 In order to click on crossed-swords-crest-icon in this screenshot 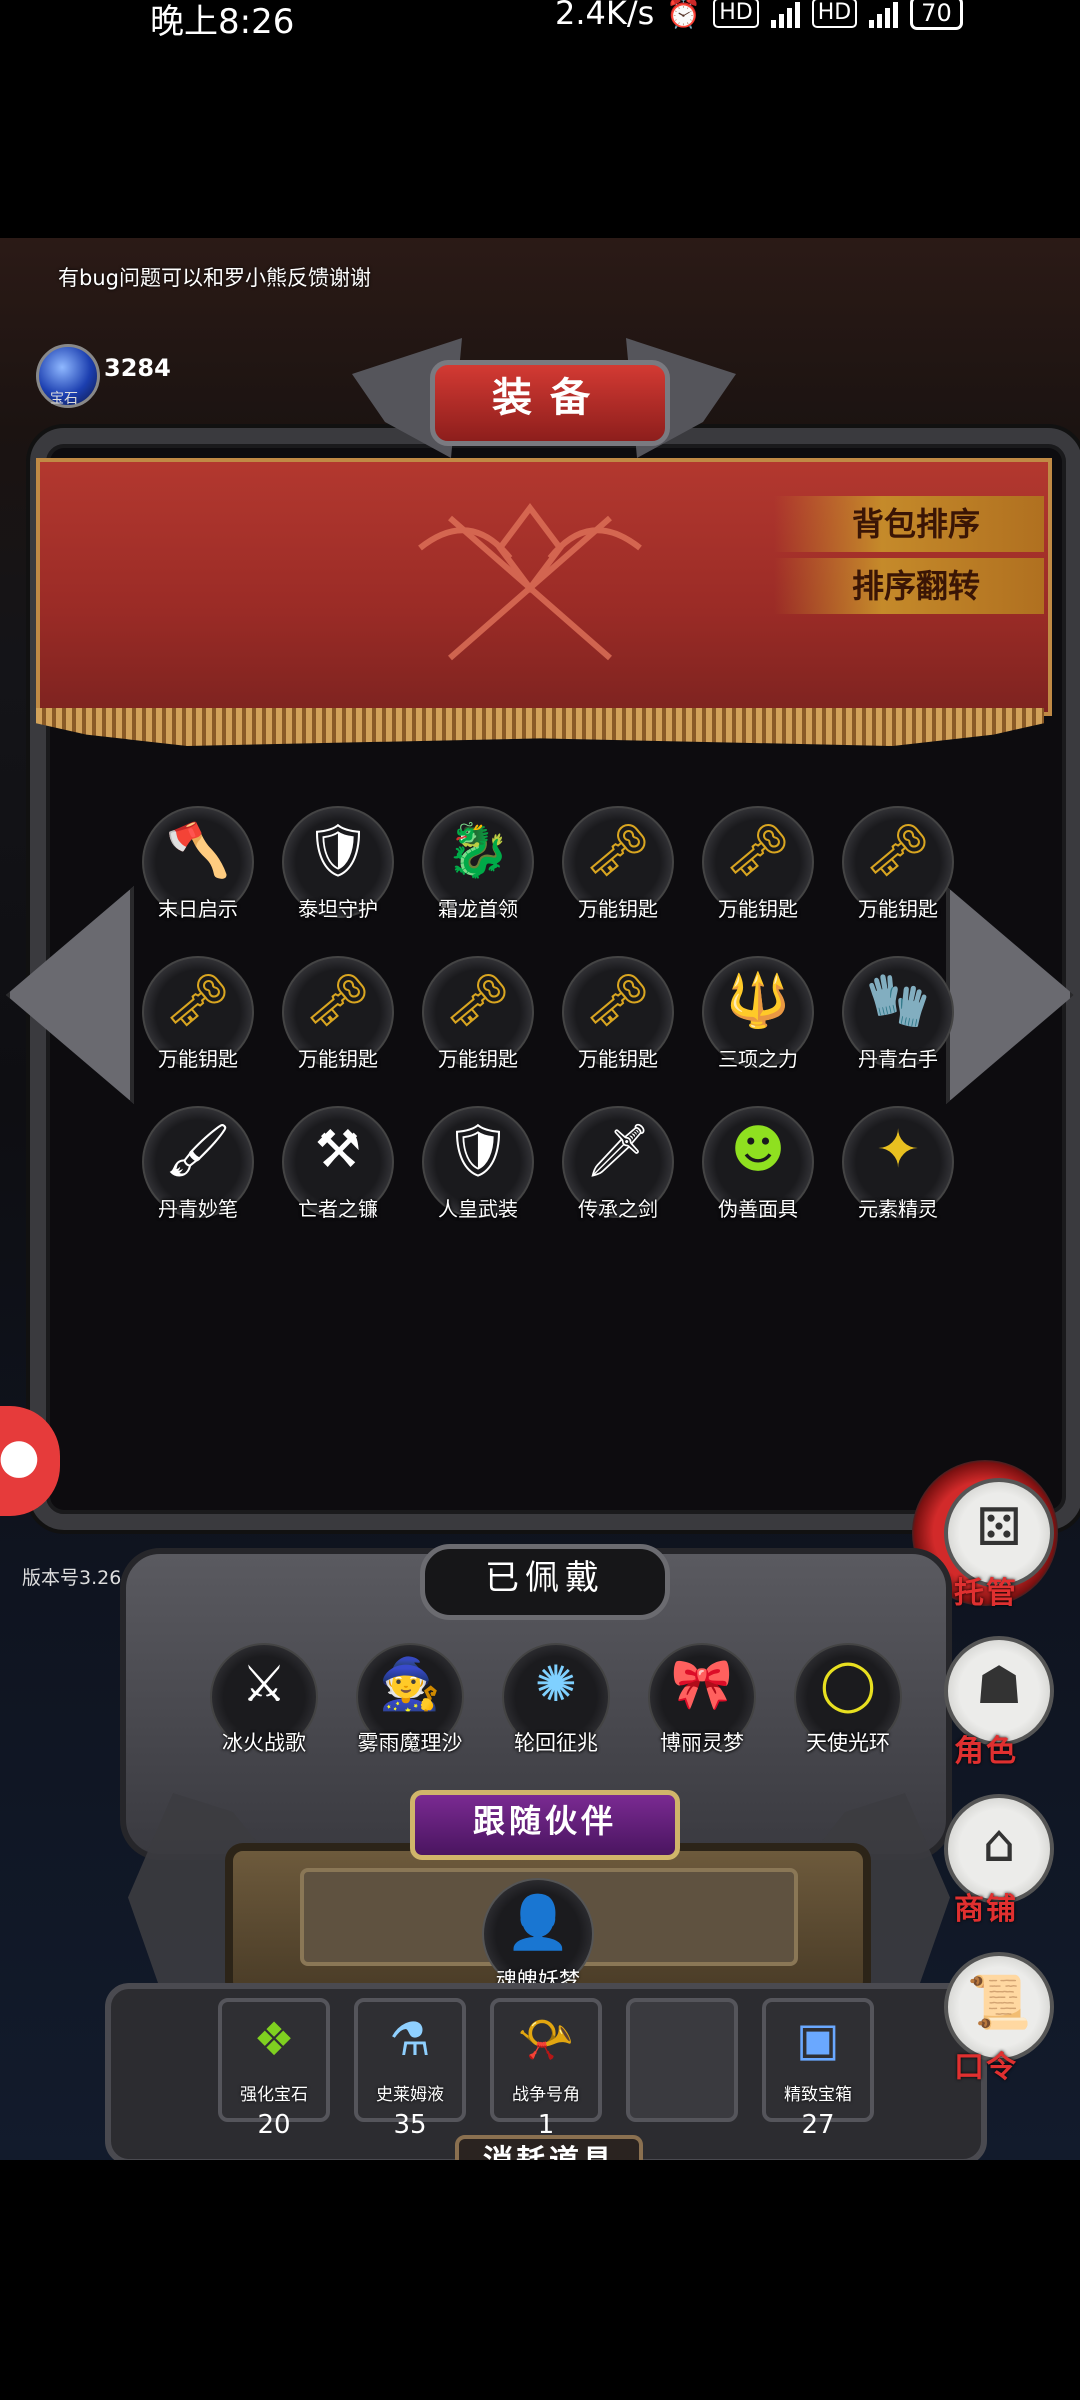, I will do `click(530, 582)`.